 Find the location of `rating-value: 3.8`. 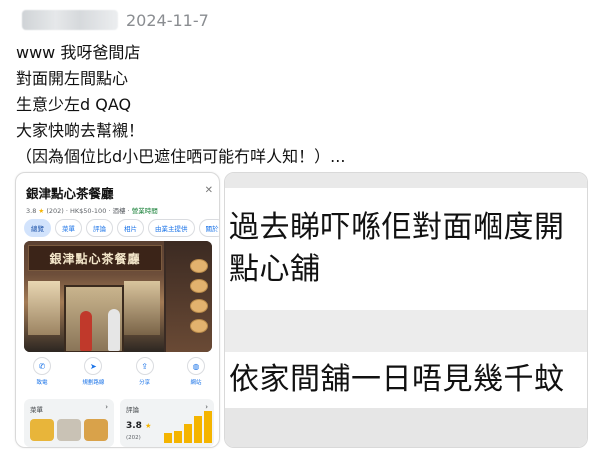

rating-value: 3.8 is located at coordinates (31, 211).